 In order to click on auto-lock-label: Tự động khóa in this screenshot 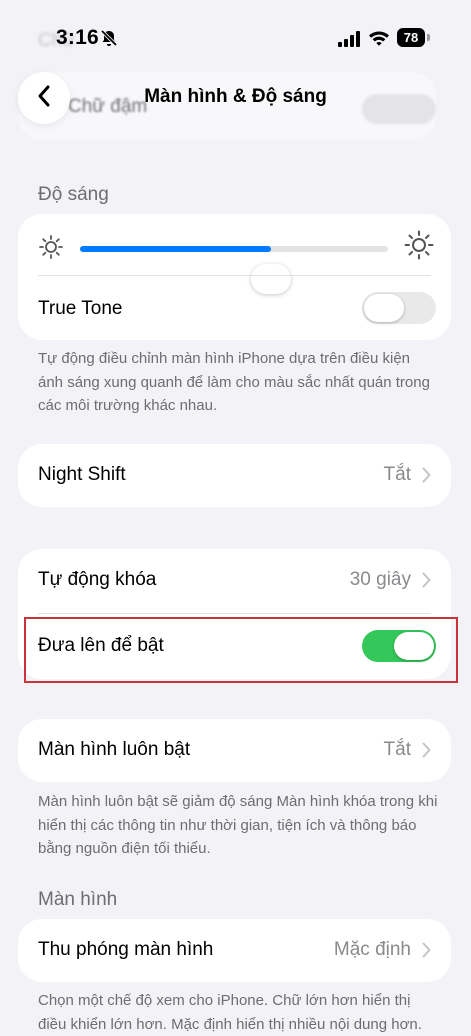, I will do `click(97, 579)`.